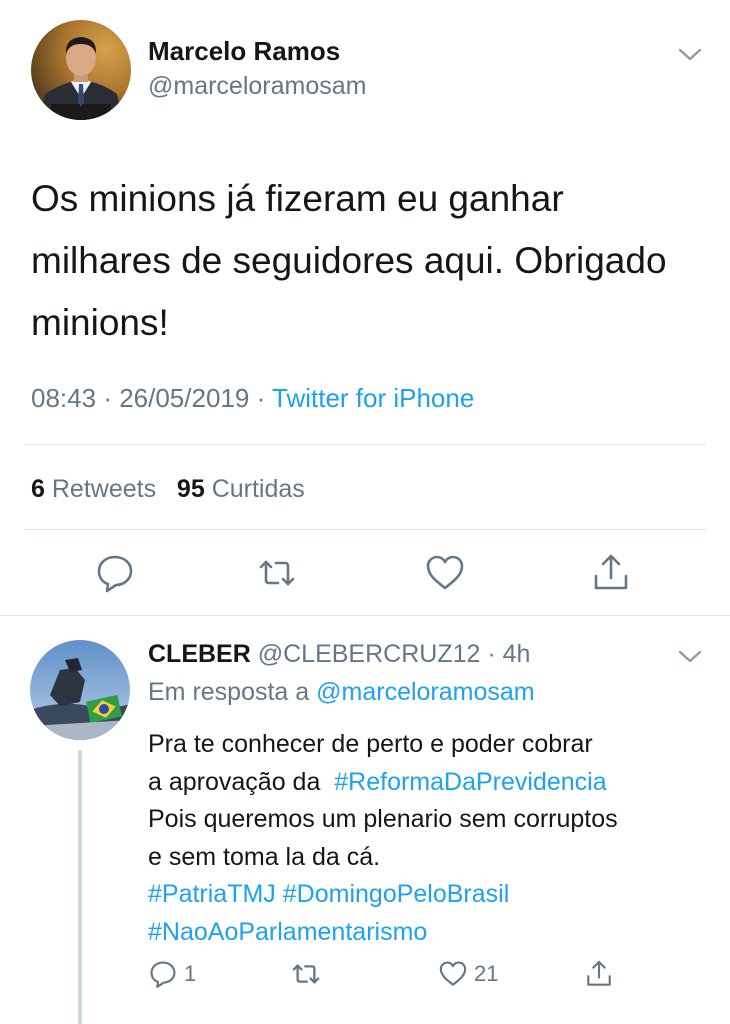 The height and width of the screenshot is (1024, 730). What do you see at coordinates (190, 973) in the screenshot?
I see `reply-count: 1` at bounding box center [190, 973].